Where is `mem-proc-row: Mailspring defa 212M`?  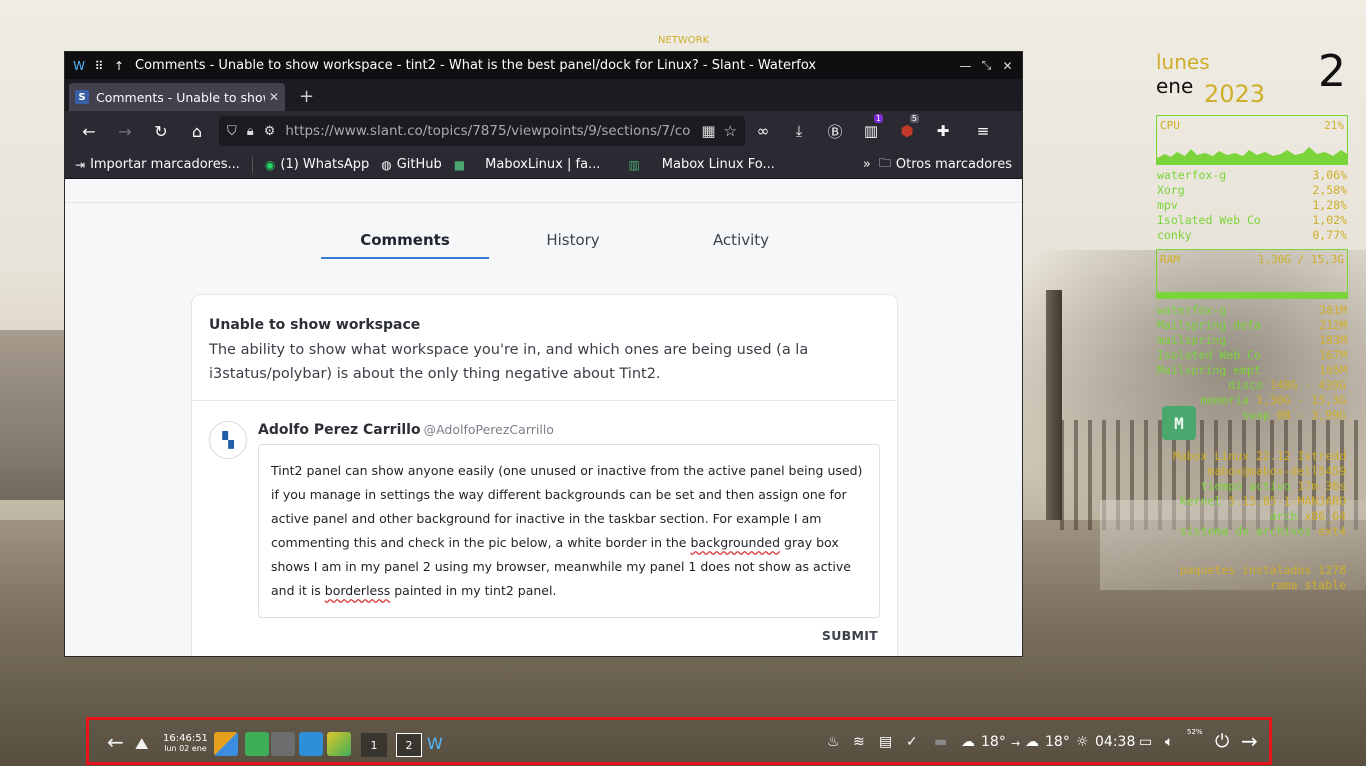
mem-proc-row: Mailspring defa 212M is located at coordinates (1252, 325).